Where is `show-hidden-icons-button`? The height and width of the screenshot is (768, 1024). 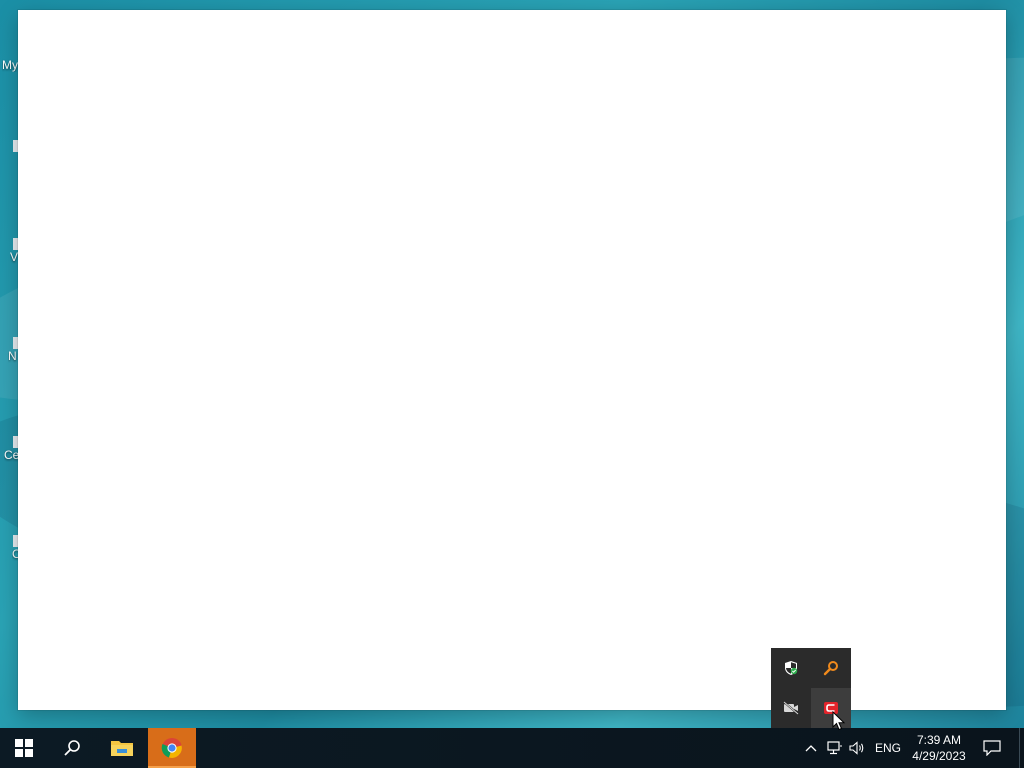
show-hidden-icons-button is located at coordinates (811, 748).